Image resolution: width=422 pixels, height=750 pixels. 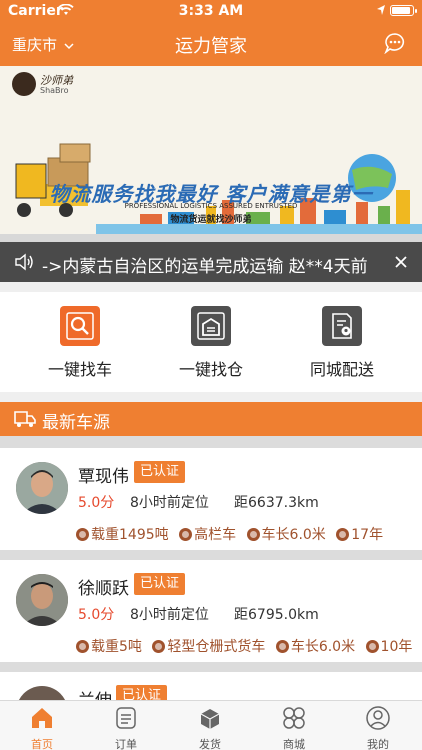 I want to click on tab-profile: 我的, so click(x=378, y=727).